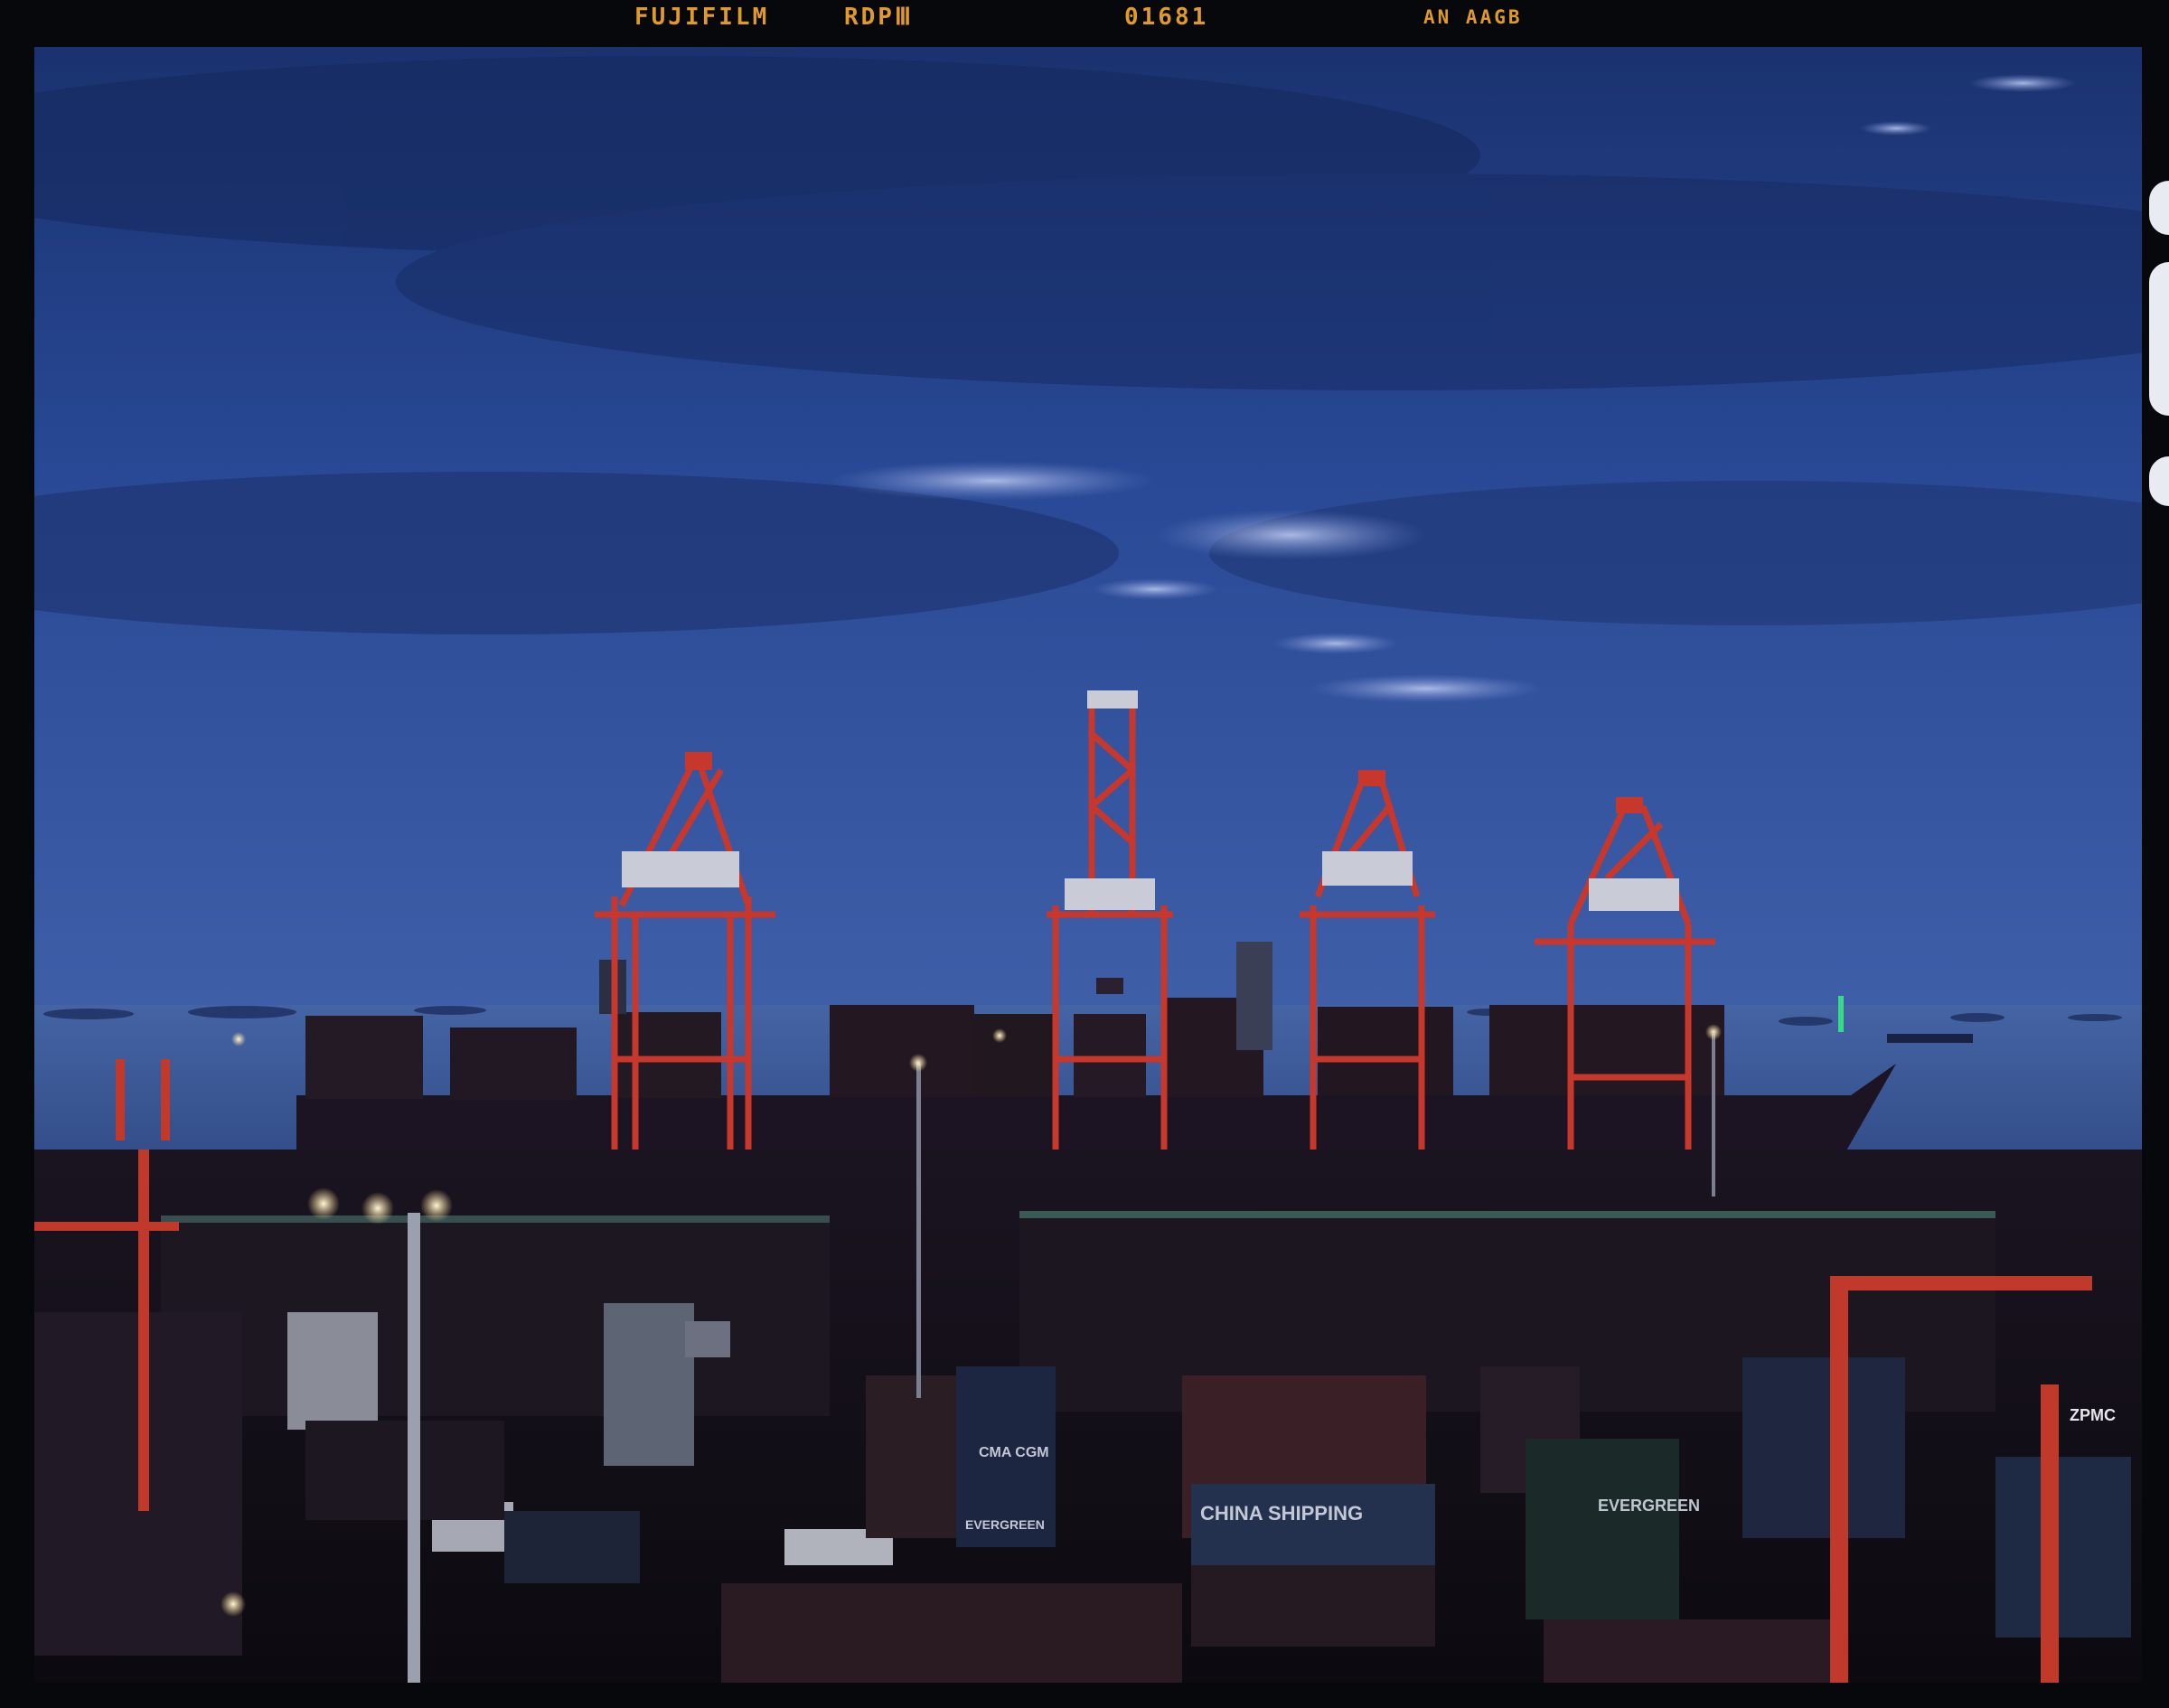 Image resolution: width=2169 pixels, height=1708 pixels. I want to click on film-frame-number: 01681, so click(1167, 17).